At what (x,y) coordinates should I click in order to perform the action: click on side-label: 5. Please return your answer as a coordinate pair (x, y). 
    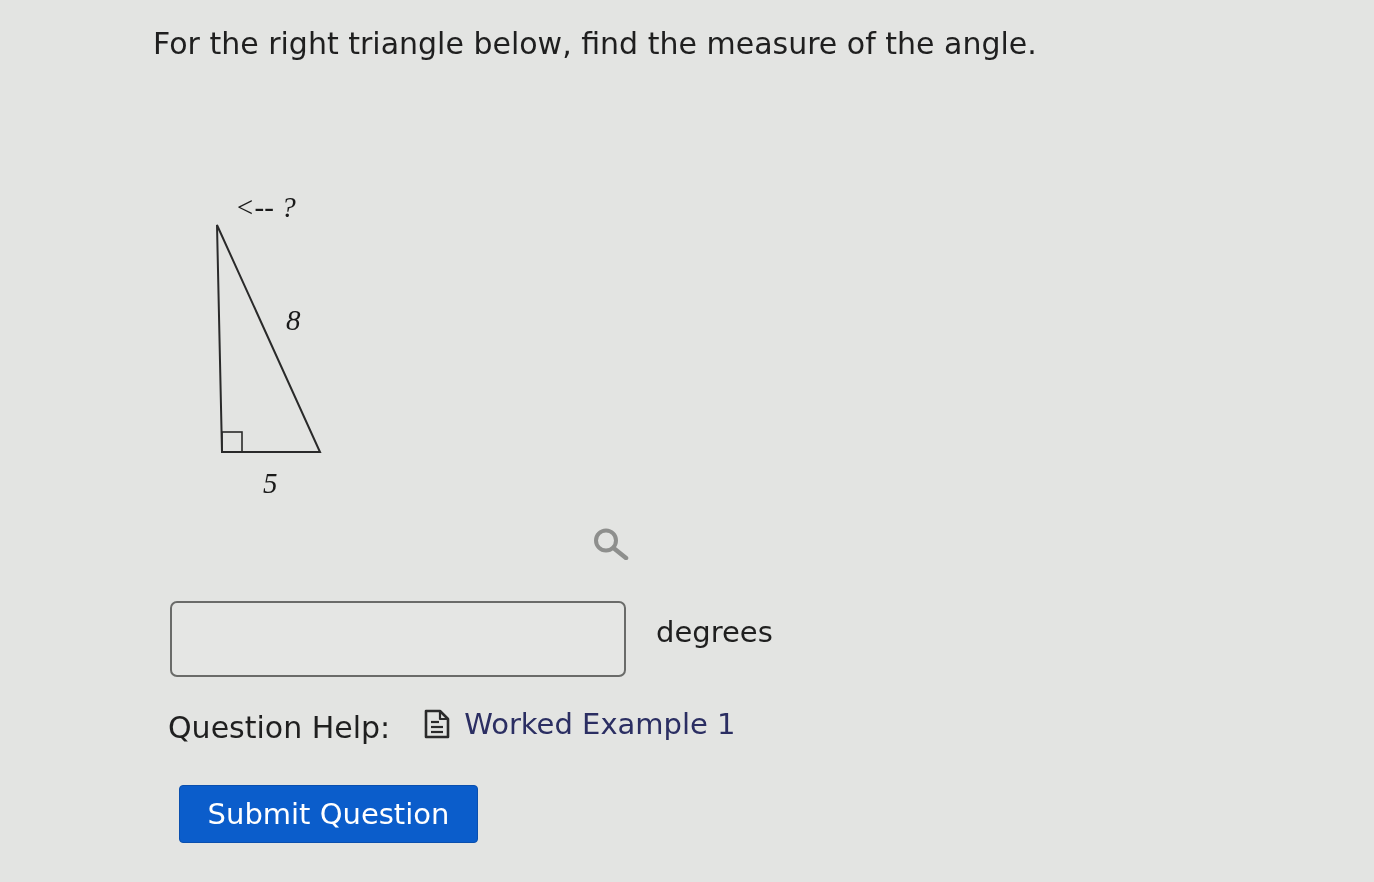
    Looking at the image, I should click on (270, 483).